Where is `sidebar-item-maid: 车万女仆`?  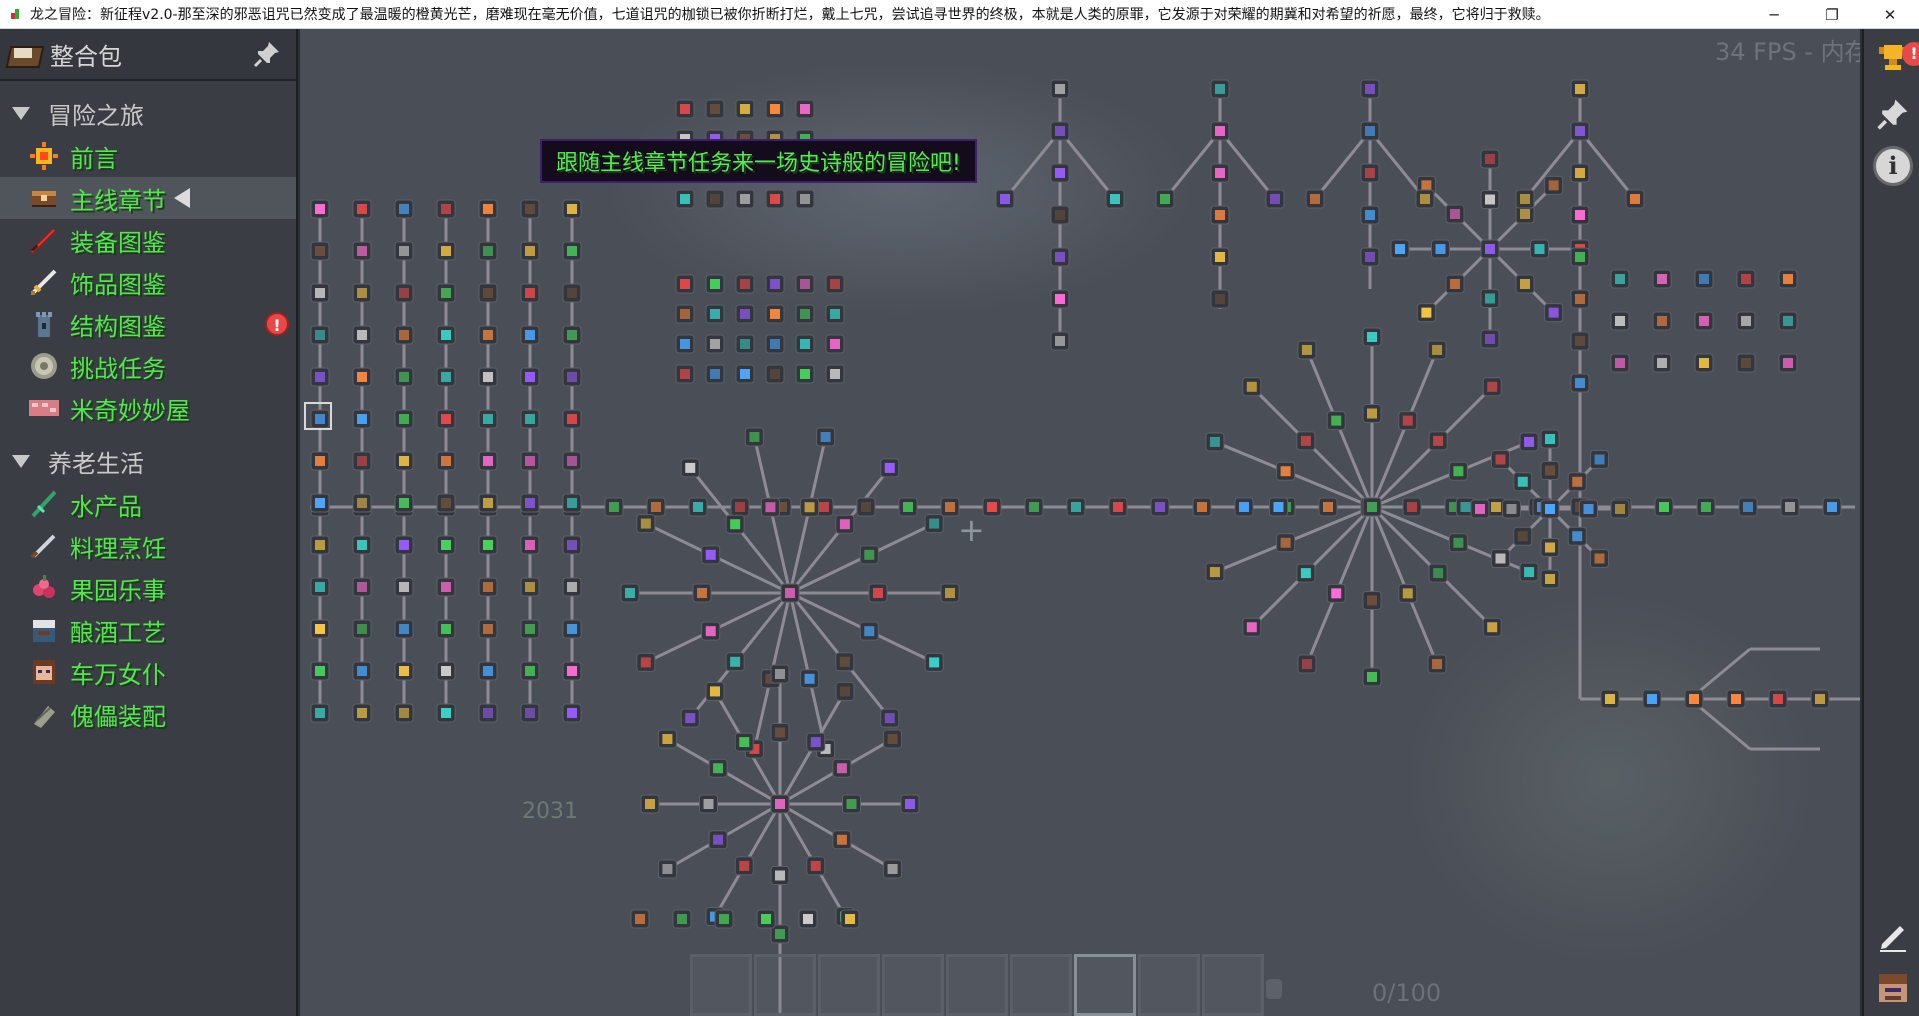 sidebar-item-maid: 车万女仆 is located at coordinates (148, 672).